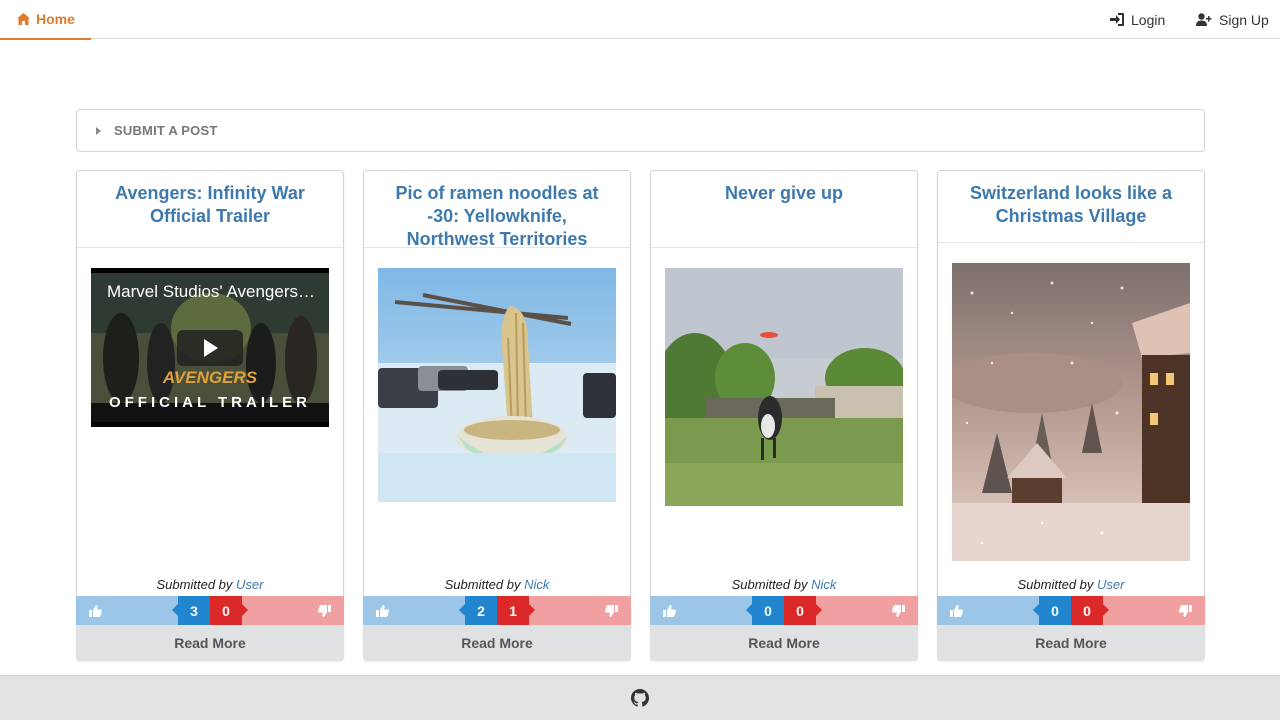  Describe the element at coordinates (191, 610) in the screenshot. I see `upvote-count: 3` at that location.